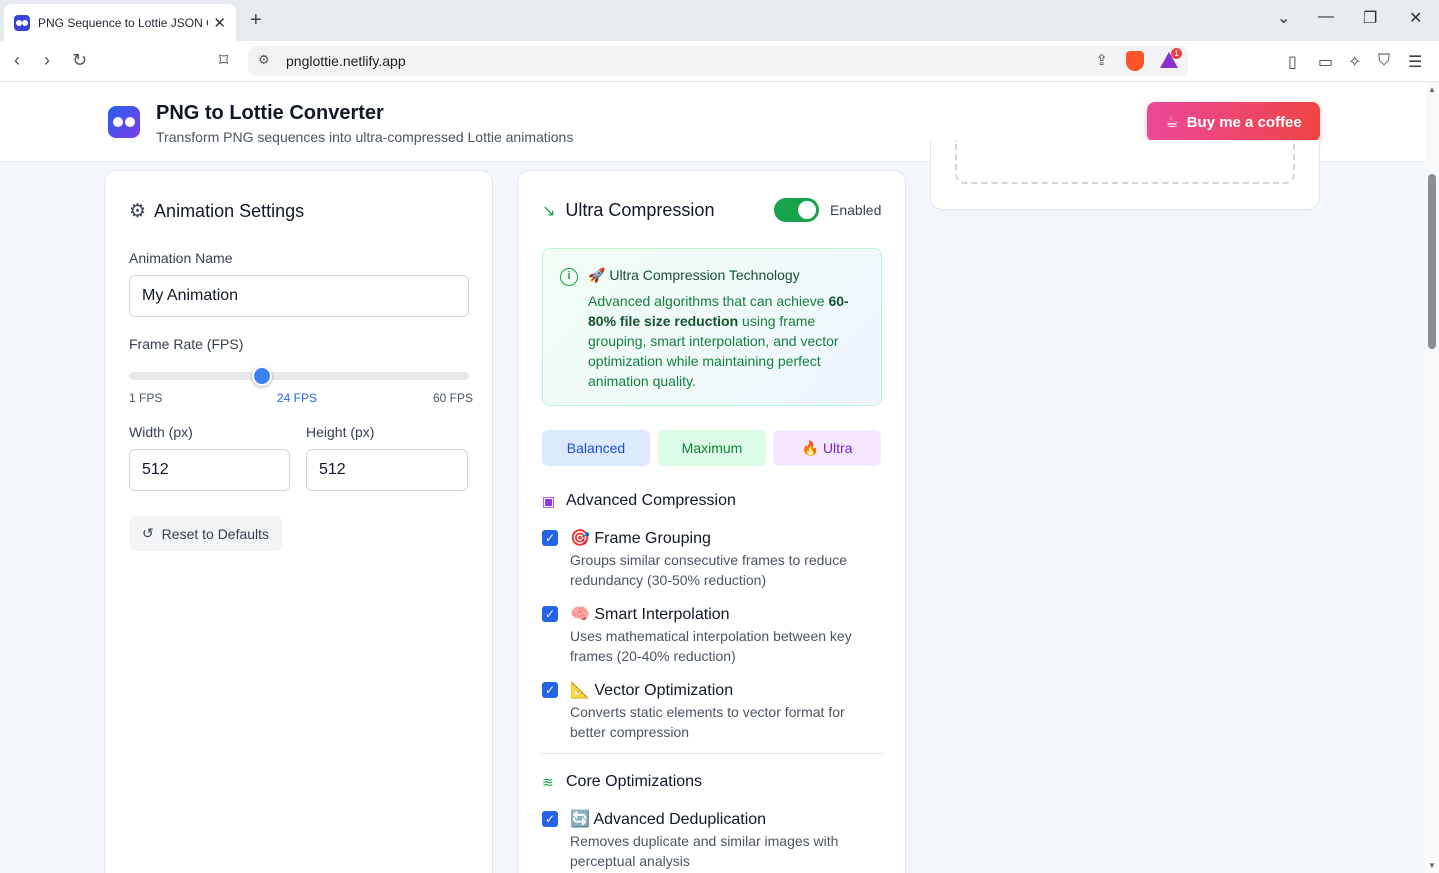 The height and width of the screenshot is (873, 1439). Describe the element at coordinates (1432, 477) in the screenshot. I see `page-scrollbar: ▲ ▼` at that location.